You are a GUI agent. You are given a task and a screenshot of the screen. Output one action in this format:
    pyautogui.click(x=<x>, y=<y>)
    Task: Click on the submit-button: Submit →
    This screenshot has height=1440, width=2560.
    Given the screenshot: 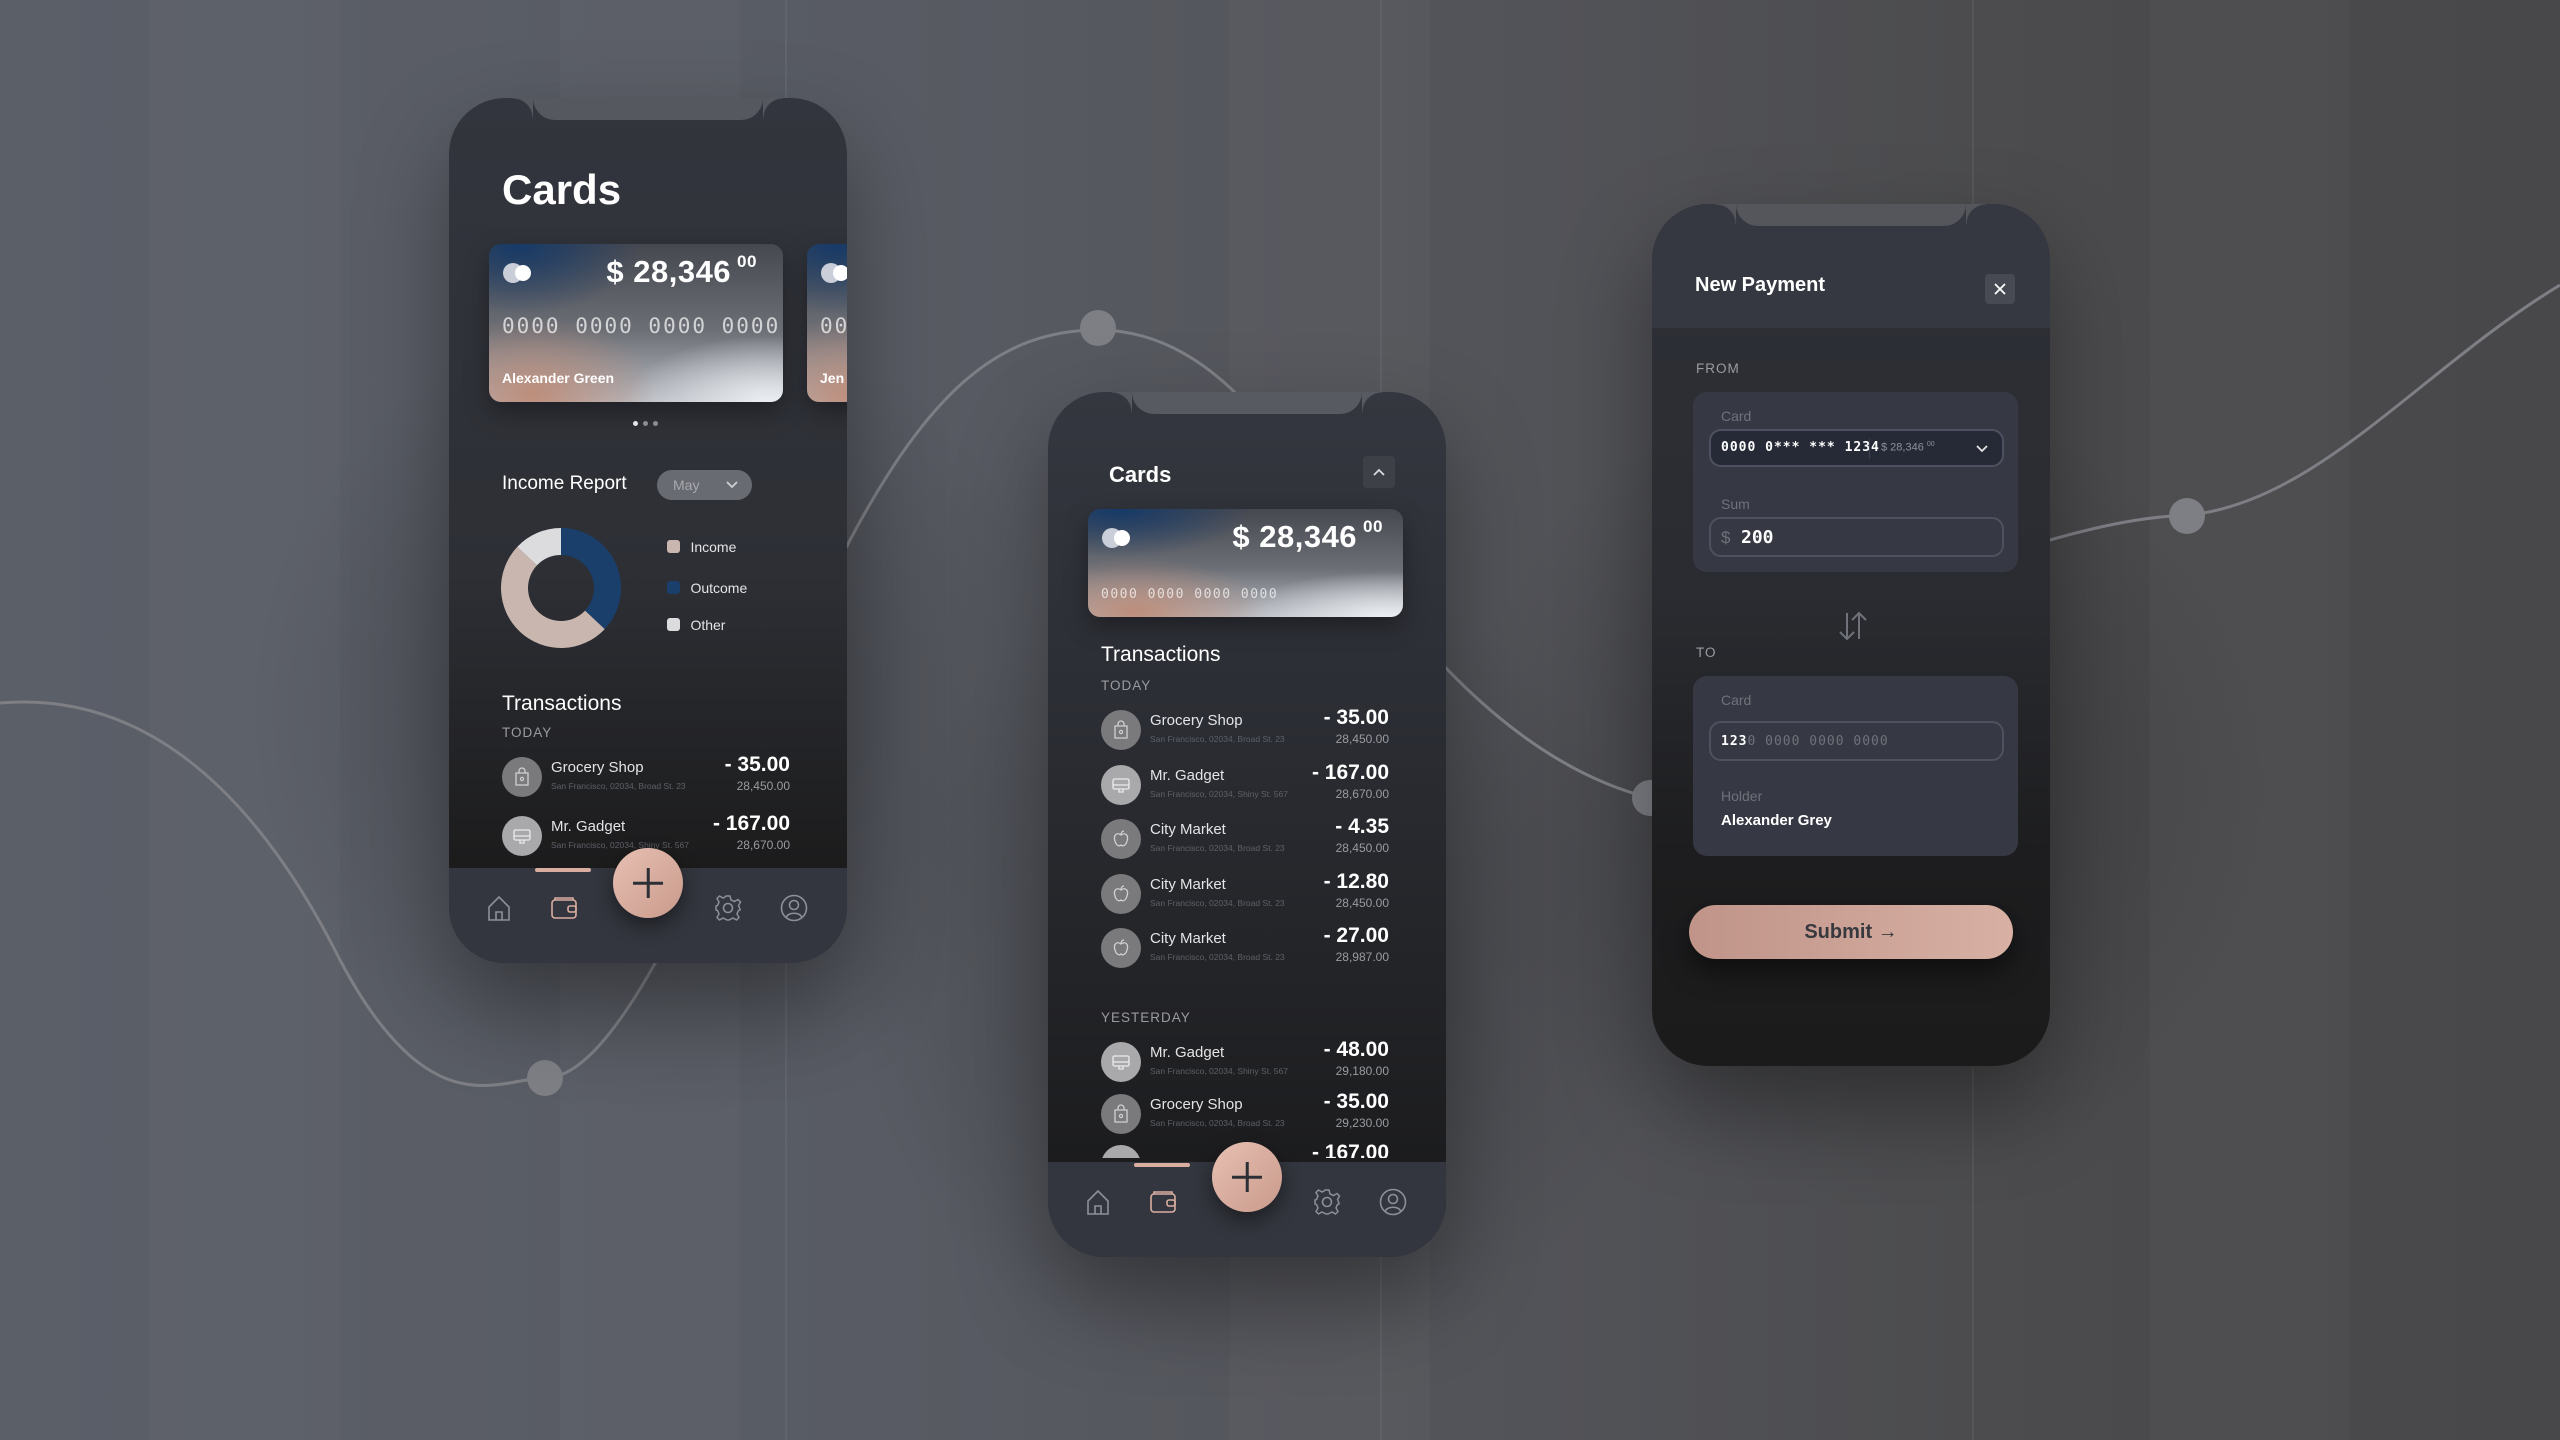 What is the action you would take?
    pyautogui.click(x=1851, y=932)
    